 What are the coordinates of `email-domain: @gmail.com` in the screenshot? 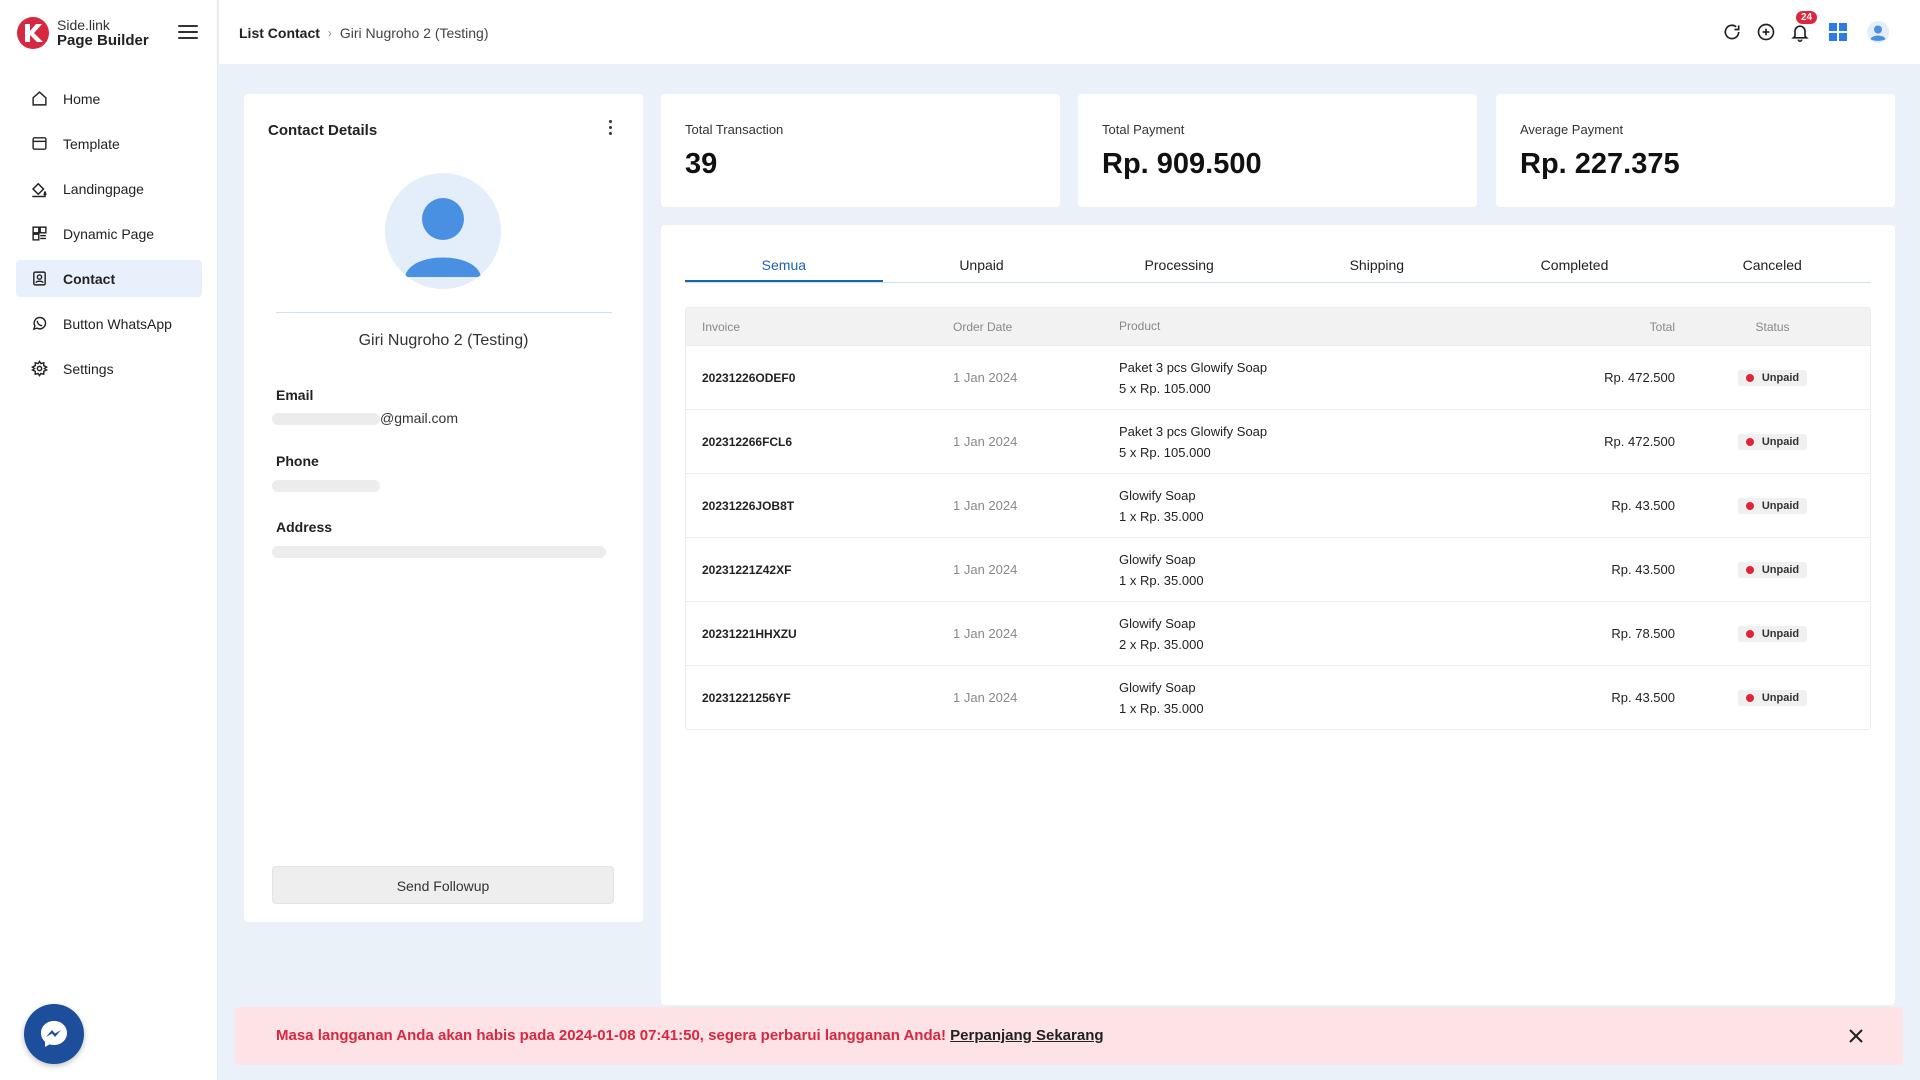 It's located at (419, 418).